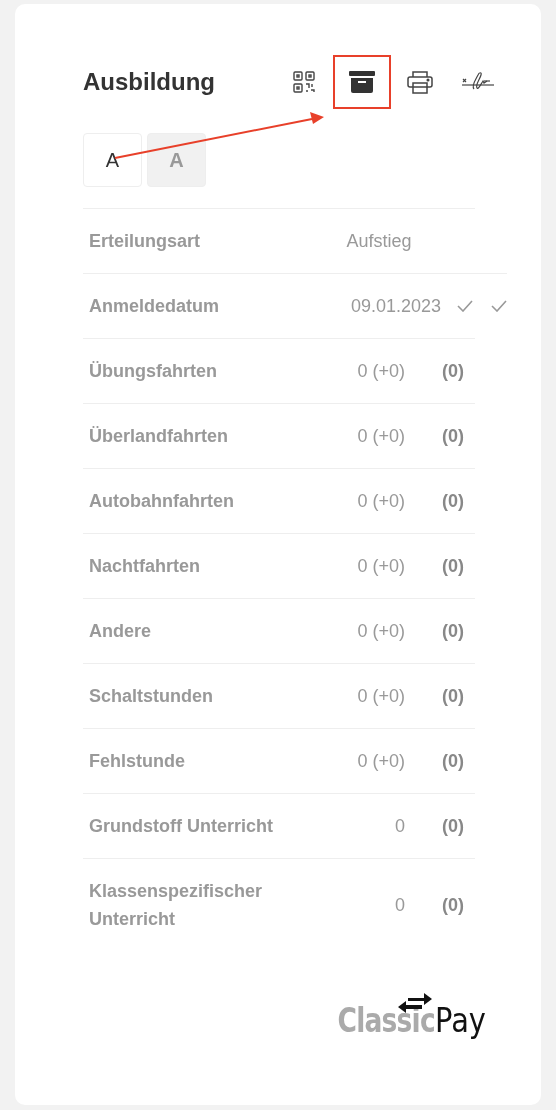 The height and width of the screenshot is (1110, 556). What do you see at coordinates (420, 82) in the screenshot?
I see `printer-icon` at bounding box center [420, 82].